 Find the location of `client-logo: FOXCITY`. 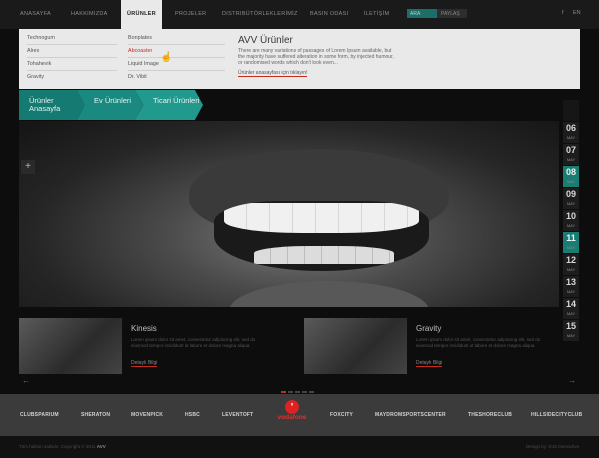

client-logo: FOXCITY is located at coordinates (341, 415).